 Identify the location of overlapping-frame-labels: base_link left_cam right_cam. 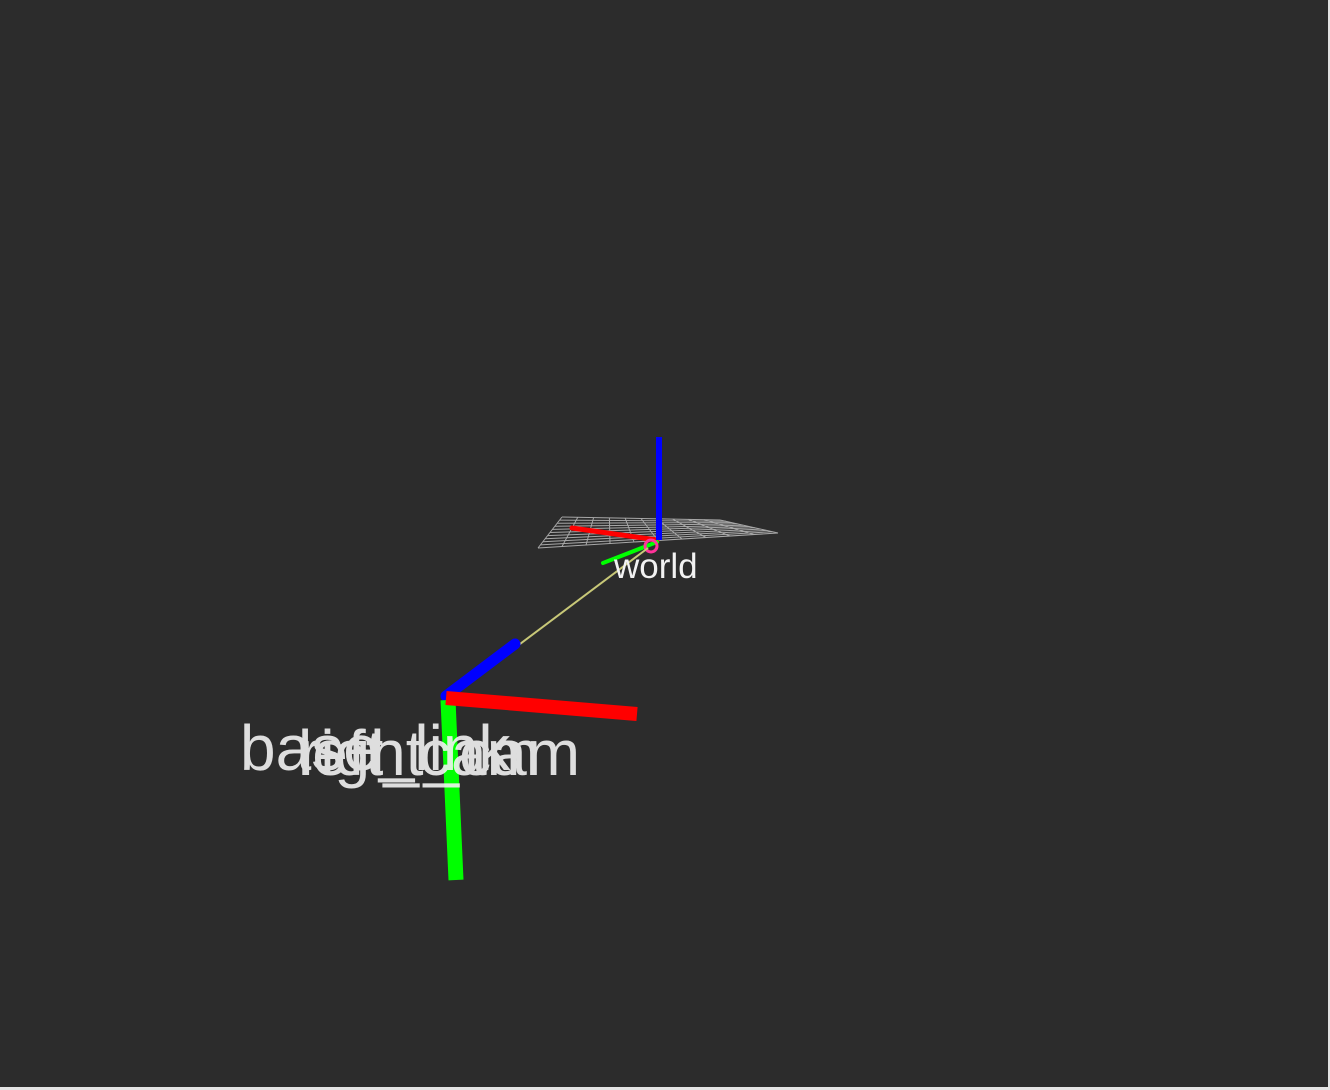
(410, 750).